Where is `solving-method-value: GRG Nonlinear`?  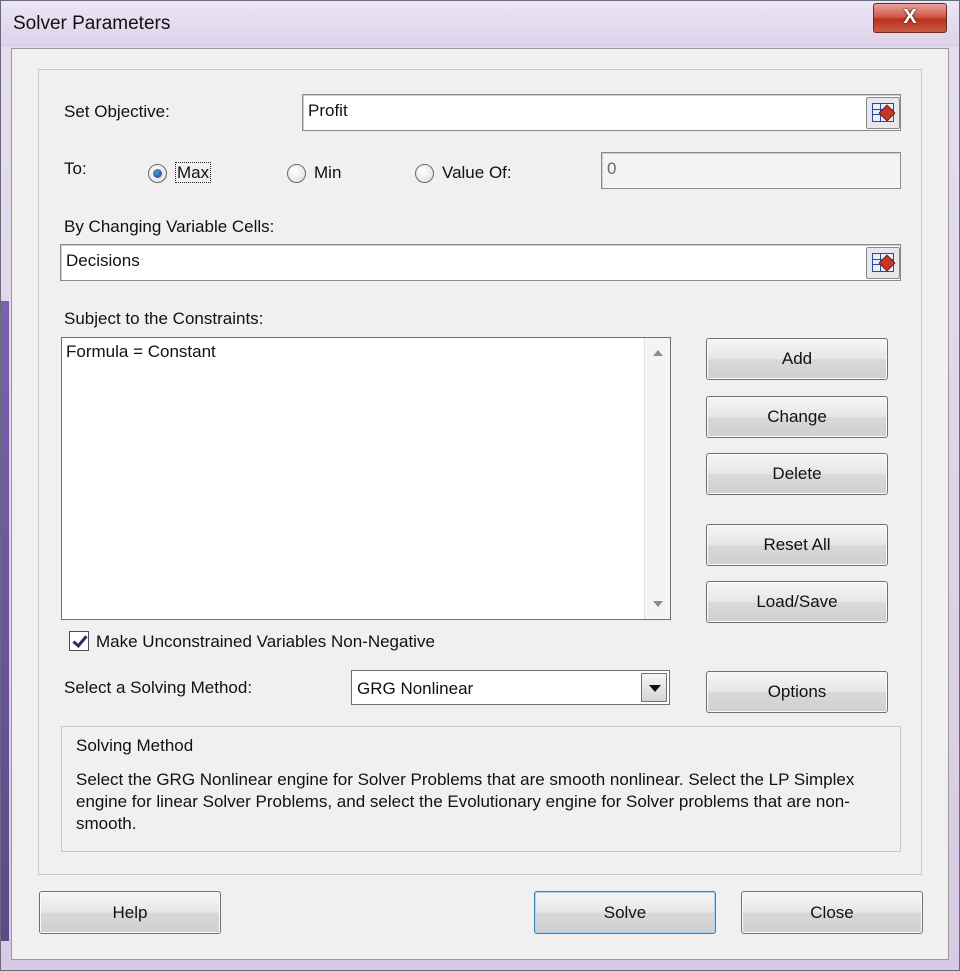 solving-method-value: GRG Nonlinear is located at coordinates (415, 688).